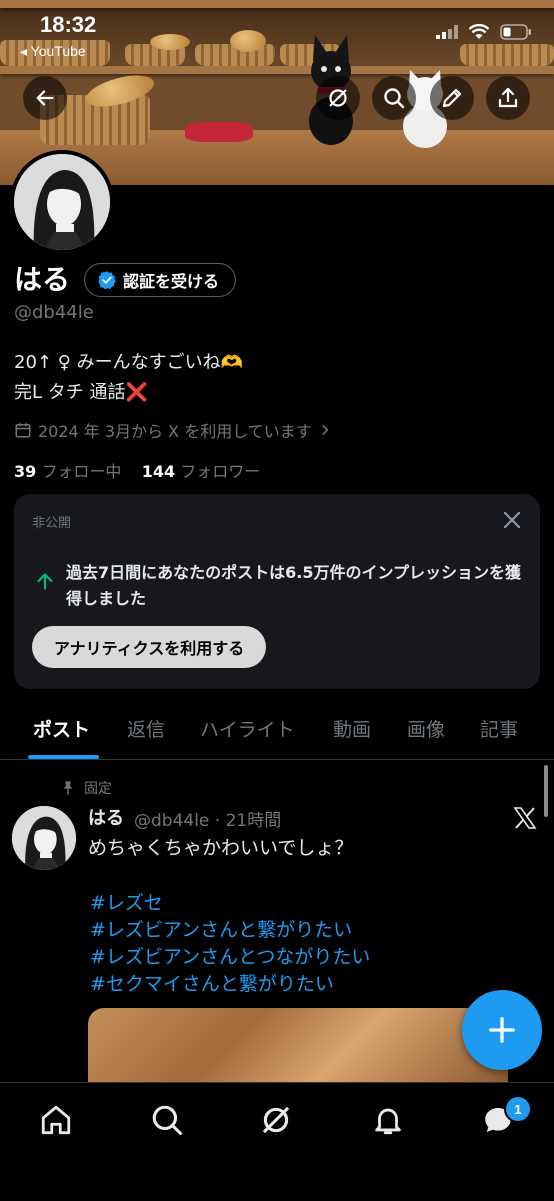 Image resolution: width=554 pixels, height=1201 pixels. I want to click on close-icon, so click(512, 520).